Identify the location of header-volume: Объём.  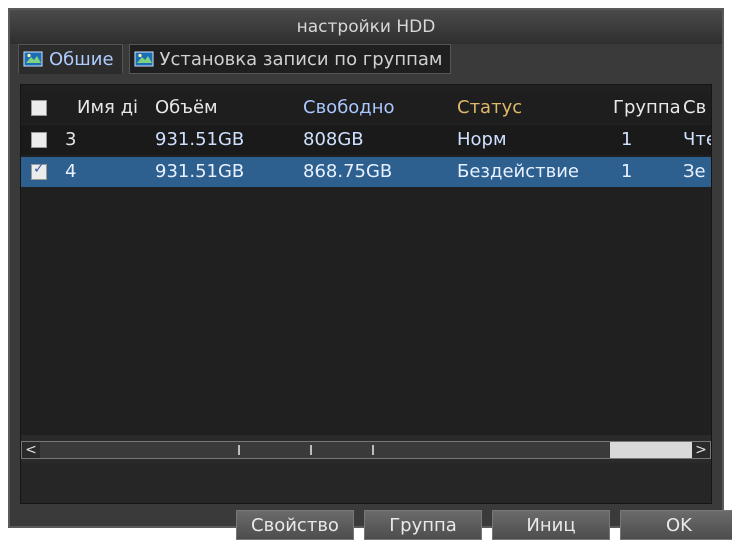
(225, 108).